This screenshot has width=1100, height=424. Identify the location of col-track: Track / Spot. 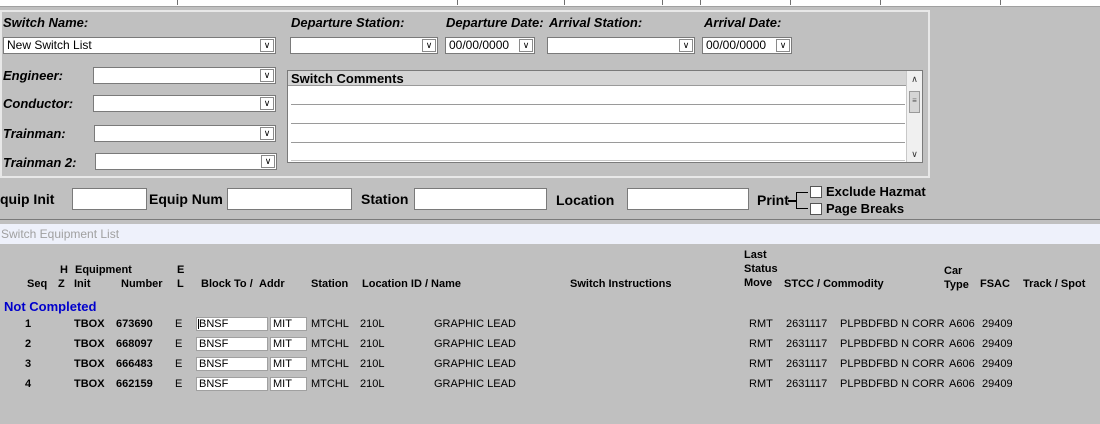
(1054, 284).